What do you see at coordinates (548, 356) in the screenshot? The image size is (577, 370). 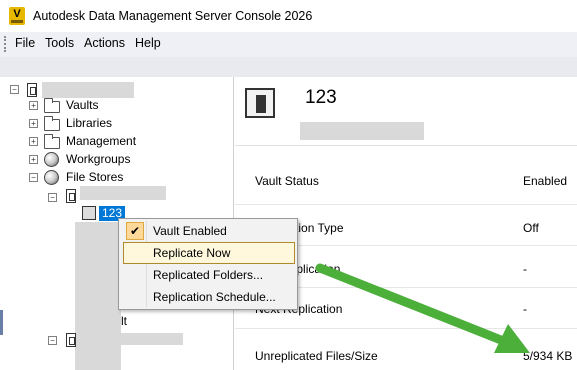 I see `prop-value-unreplicated: 5/934 KB` at bounding box center [548, 356].